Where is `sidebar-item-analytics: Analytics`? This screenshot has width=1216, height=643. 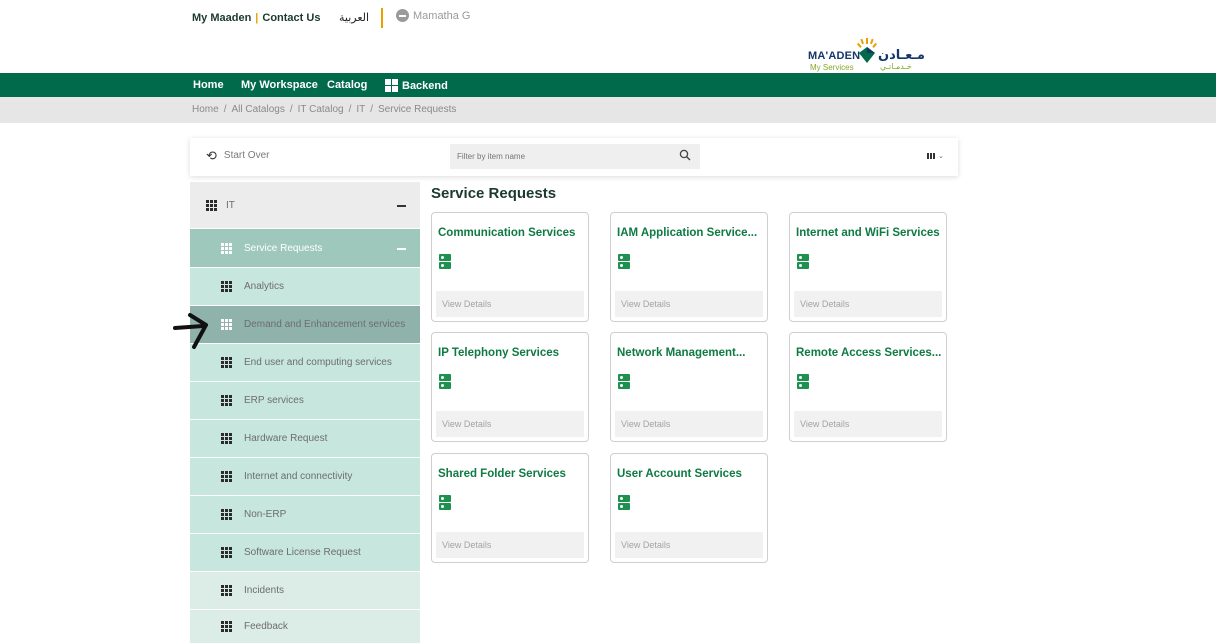
sidebar-item-analytics: Analytics is located at coordinates (305, 286).